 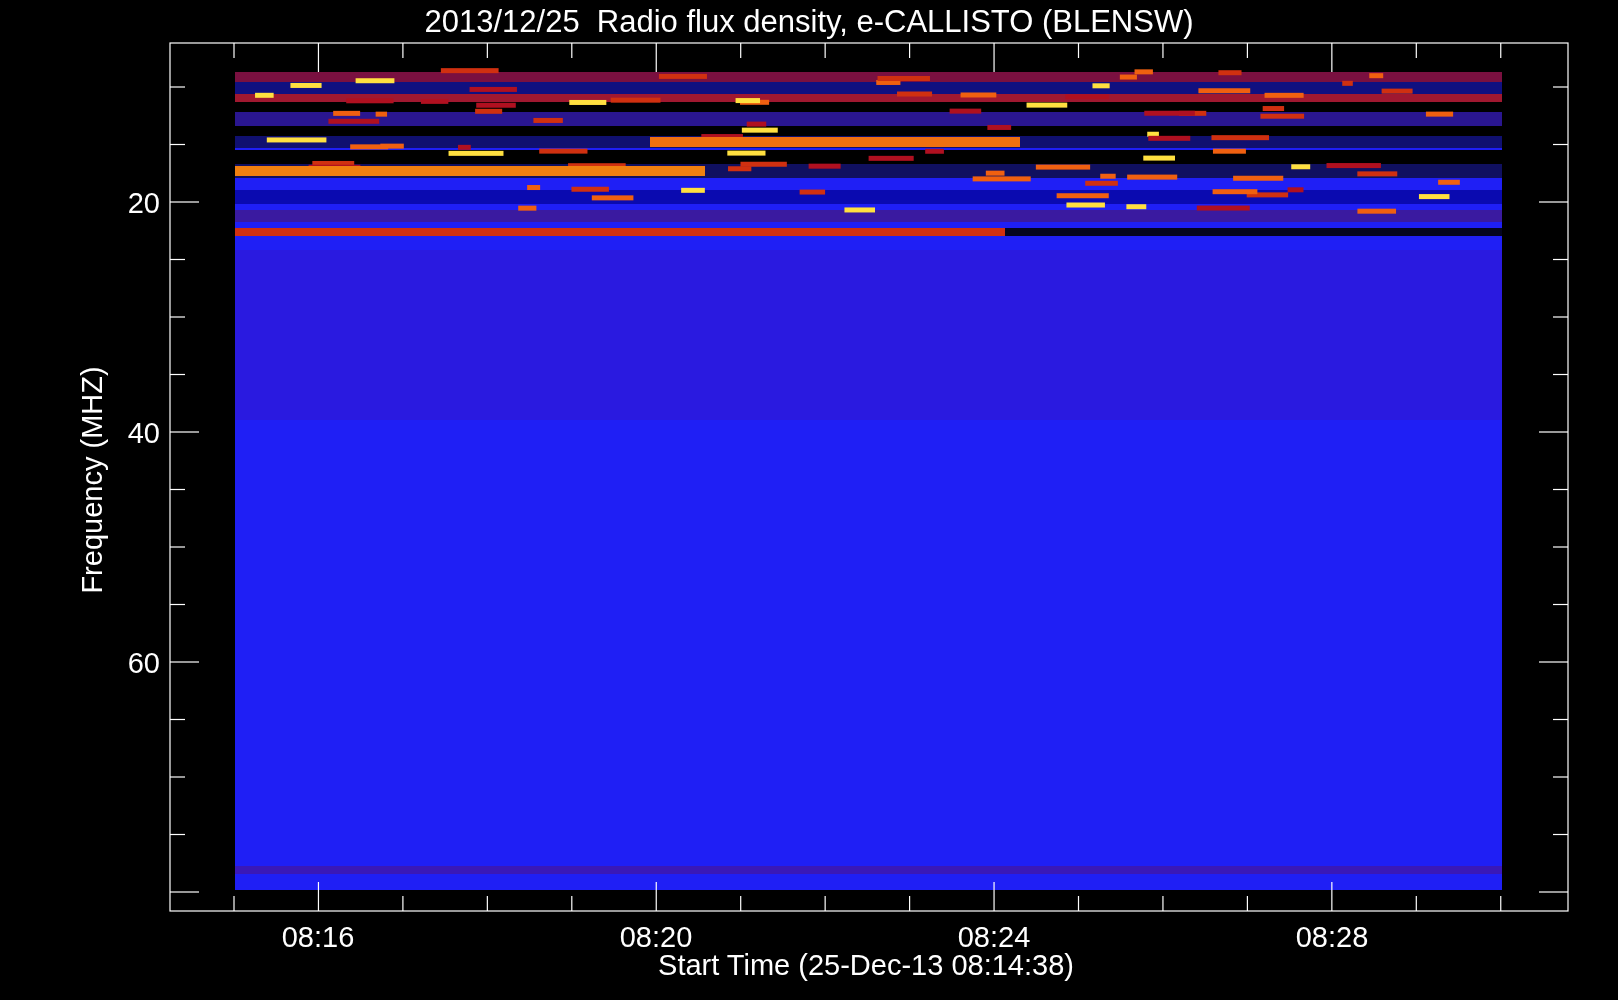 What do you see at coordinates (318, 937) in the screenshot?
I see `x-tick-label: 08:16` at bounding box center [318, 937].